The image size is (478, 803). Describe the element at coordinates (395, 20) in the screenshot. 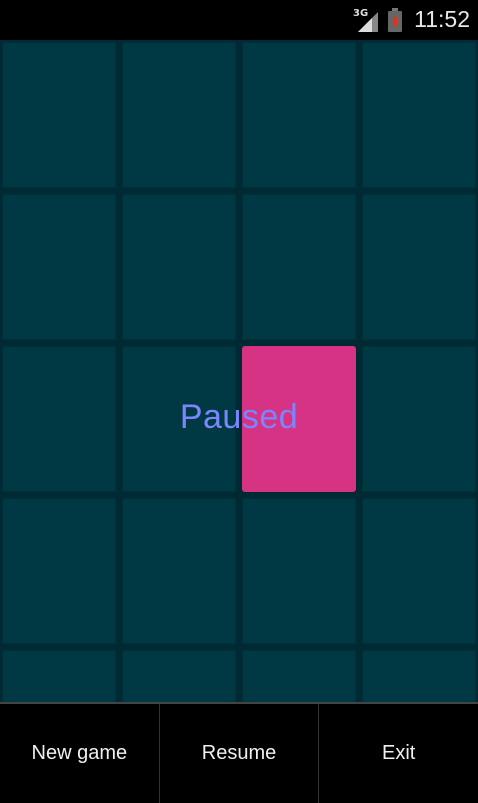

I see `battery-icon` at that location.